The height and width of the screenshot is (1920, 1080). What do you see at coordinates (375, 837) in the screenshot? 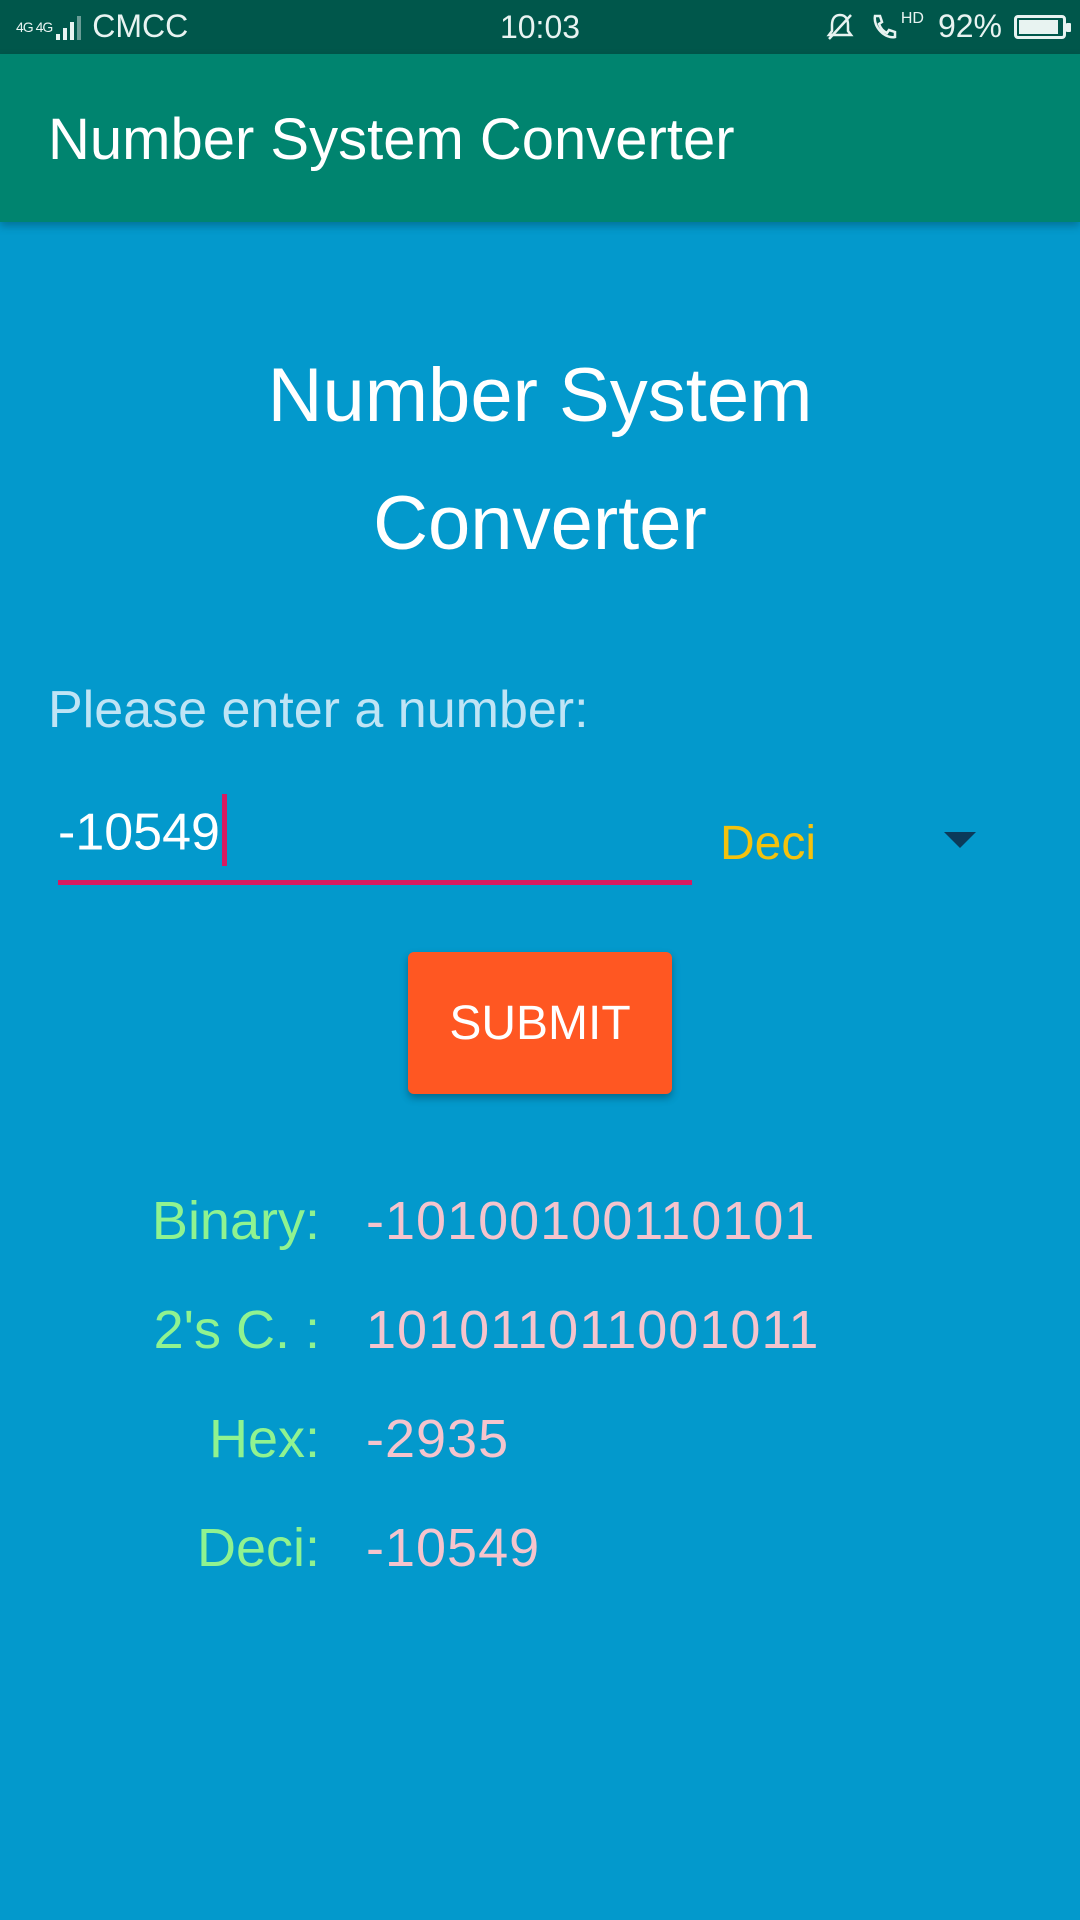
I see `number-input: -10549` at bounding box center [375, 837].